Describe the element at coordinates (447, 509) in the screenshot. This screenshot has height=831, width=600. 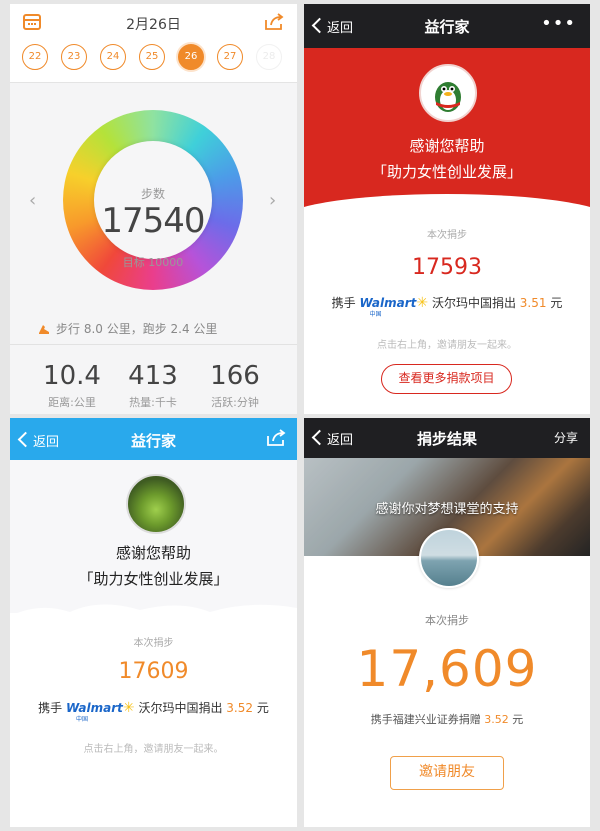
I see `photo-caption: 感谢你对梦想课堂的支持` at that location.